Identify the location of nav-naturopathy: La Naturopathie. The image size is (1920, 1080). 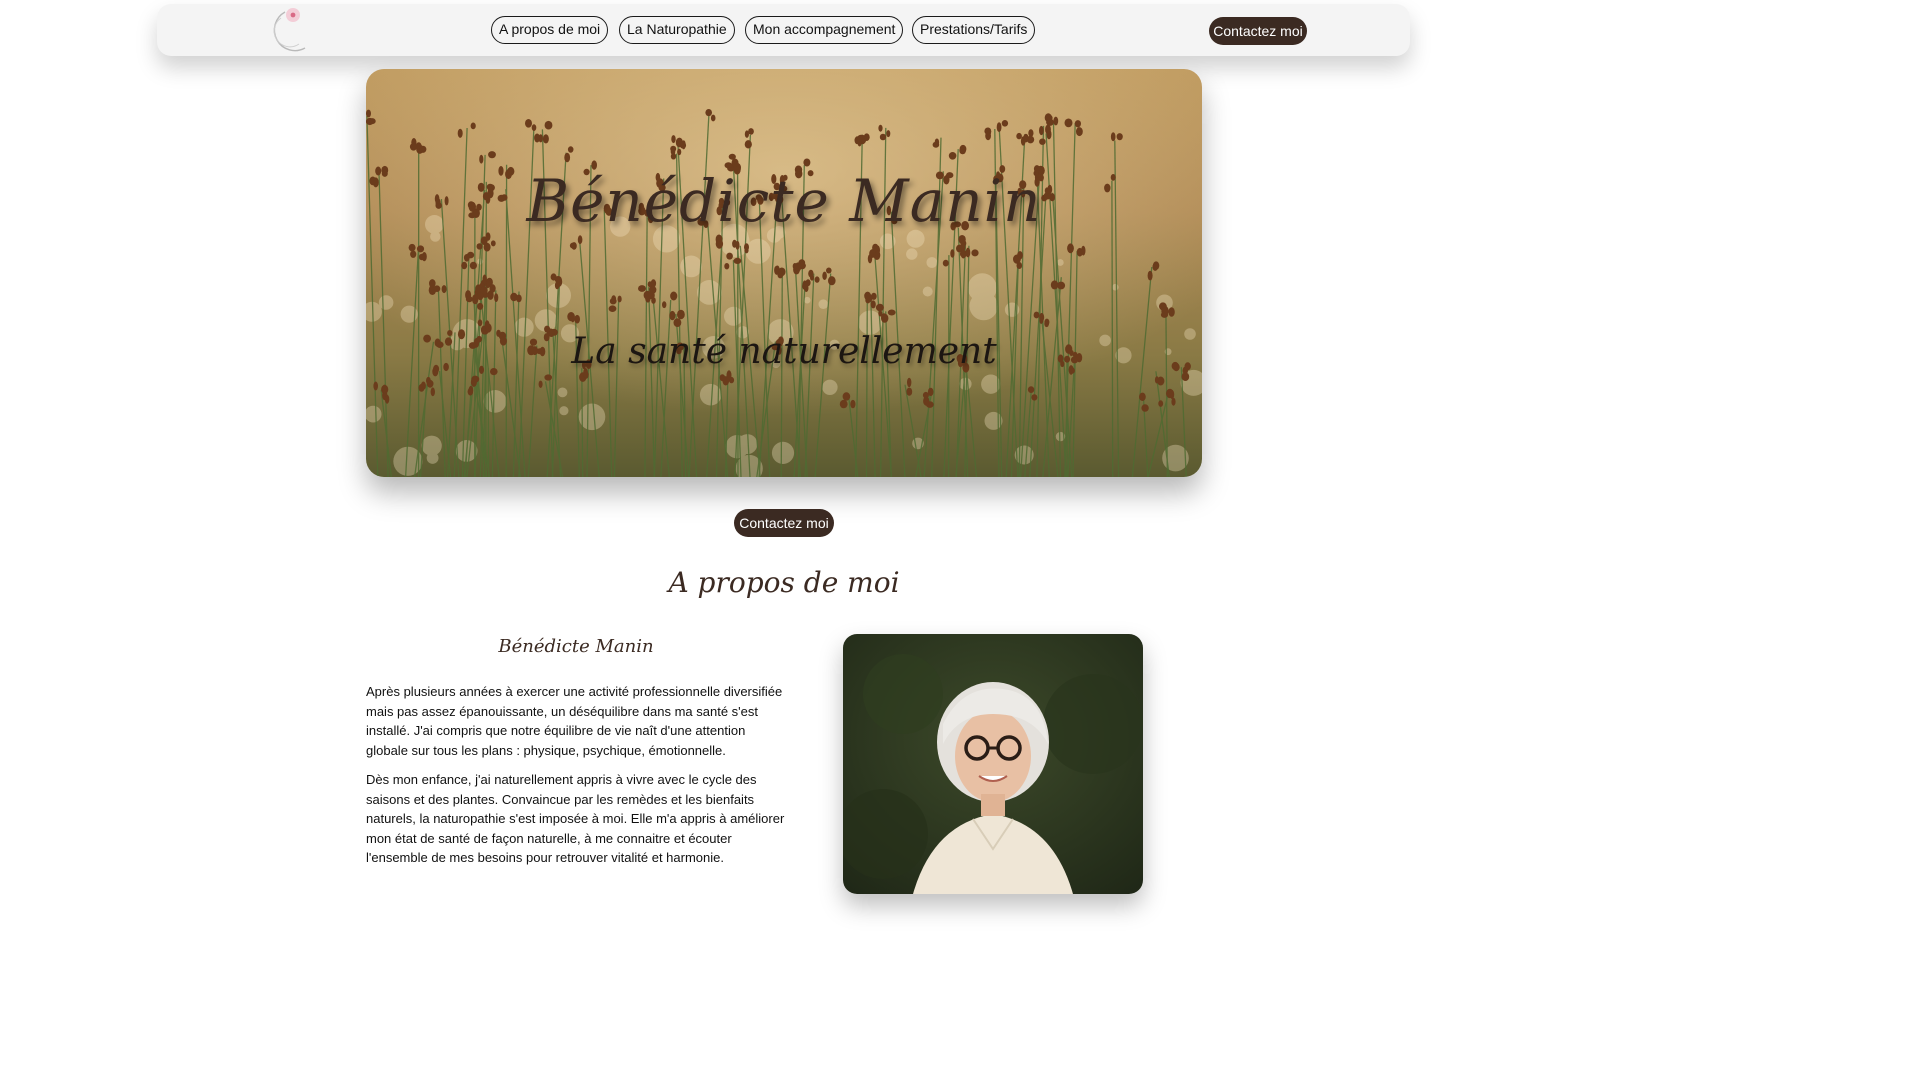
(677, 30).